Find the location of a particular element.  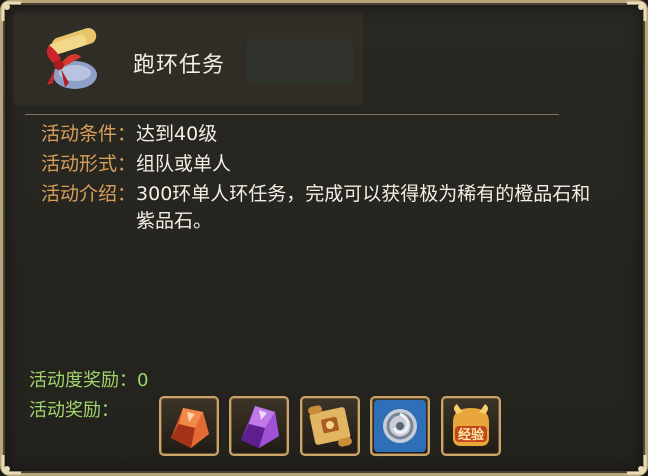

divider is located at coordinates (292, 114).